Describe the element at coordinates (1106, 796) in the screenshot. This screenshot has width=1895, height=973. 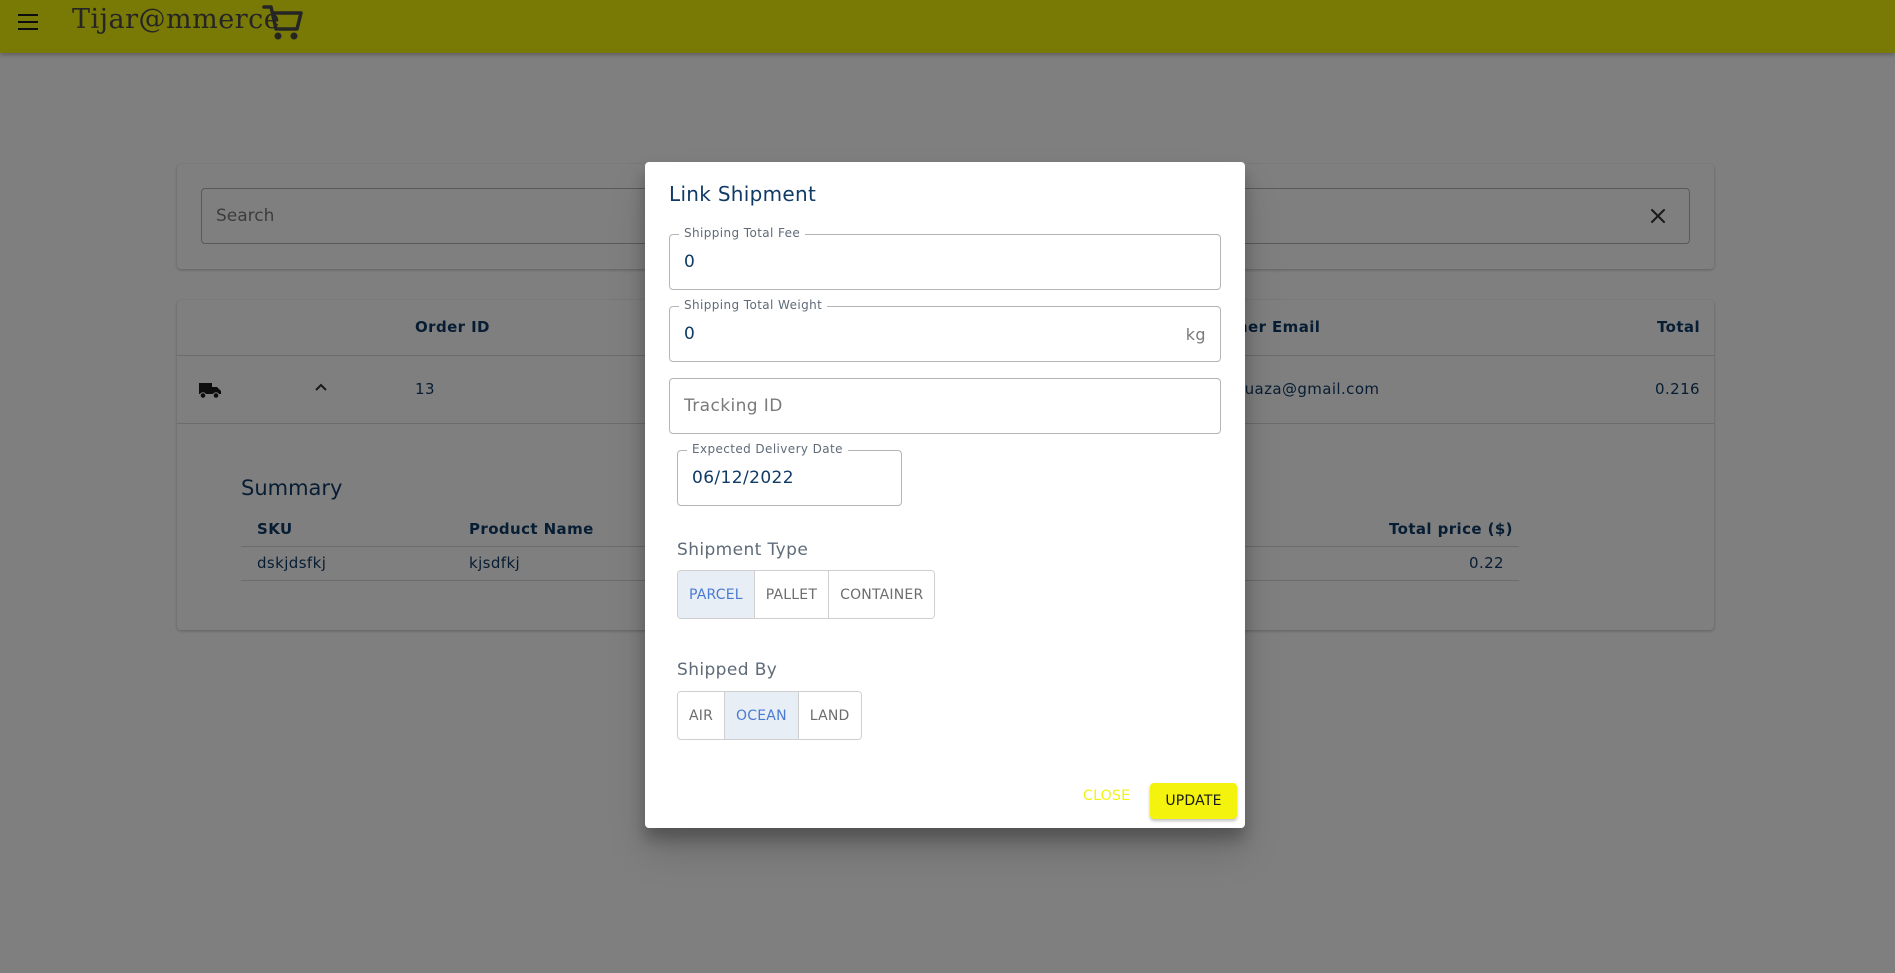
I see `close-button: CLOSE` at that location.